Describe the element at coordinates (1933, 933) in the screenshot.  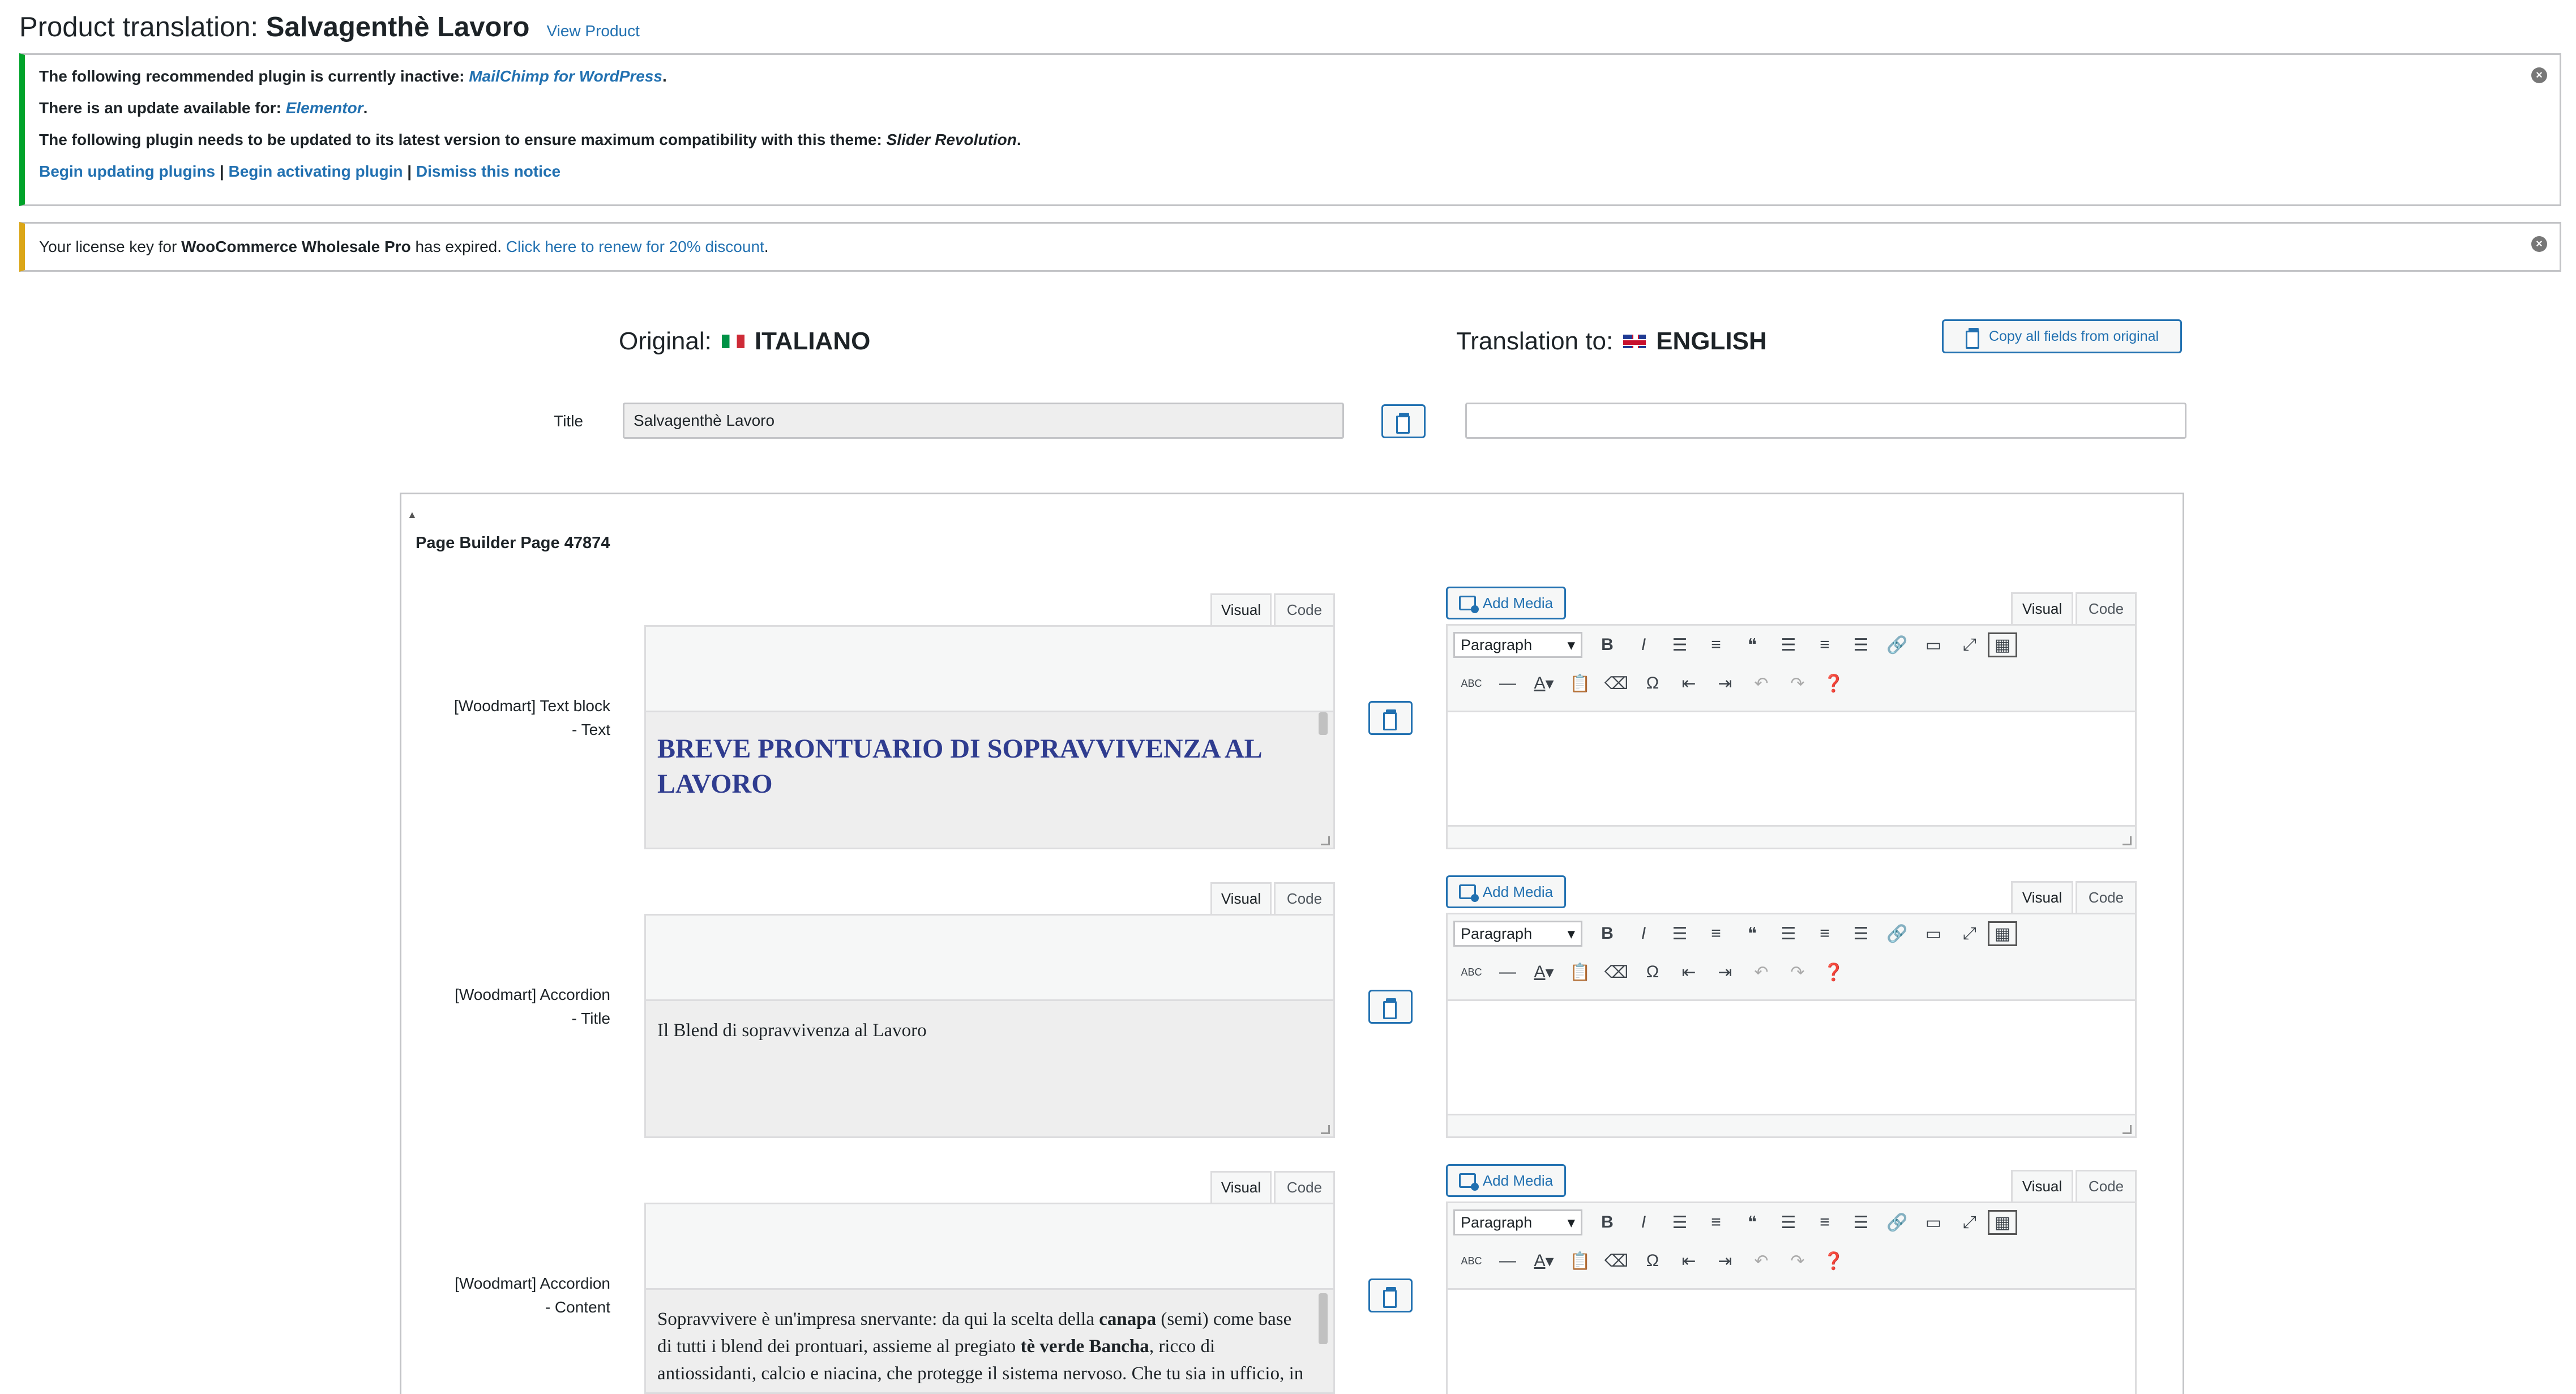
I see `read-more-icon: ▭` at that location.